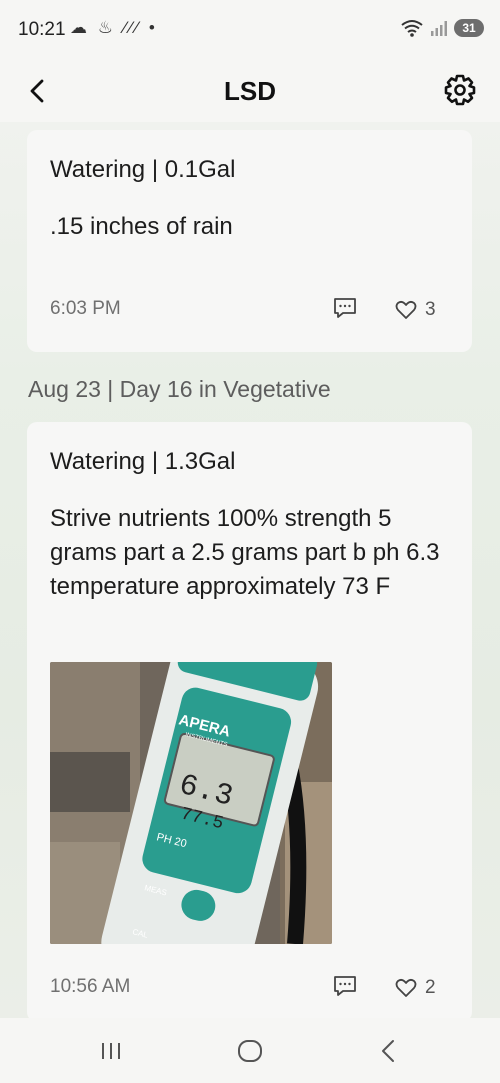 The image size is (500, 1083). I want to click on recent-apps-icon, so click(111, 1051).